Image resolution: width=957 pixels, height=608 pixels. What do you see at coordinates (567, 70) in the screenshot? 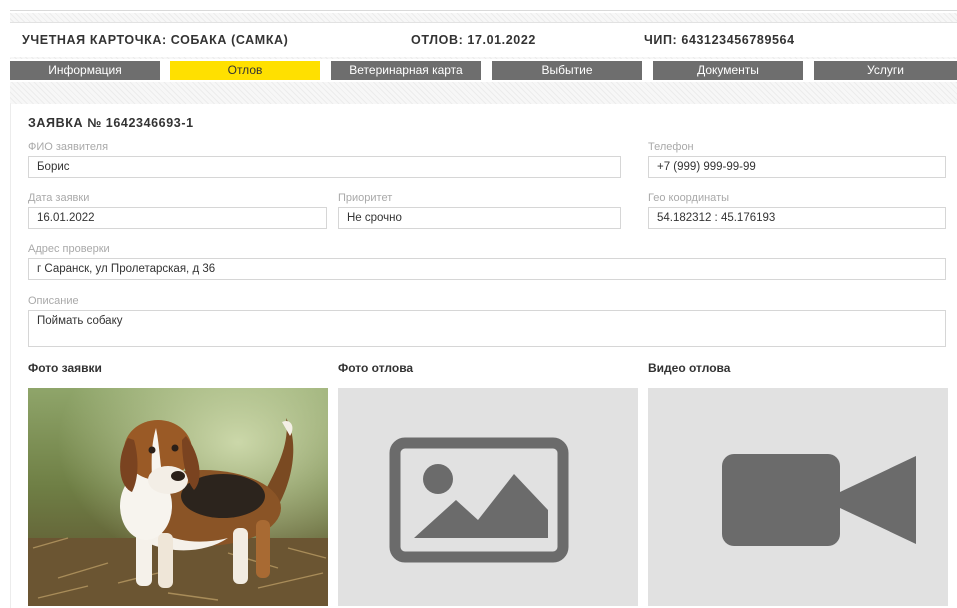
I see `tab-disposal: Выбытие` at bounding box center [567, 70].